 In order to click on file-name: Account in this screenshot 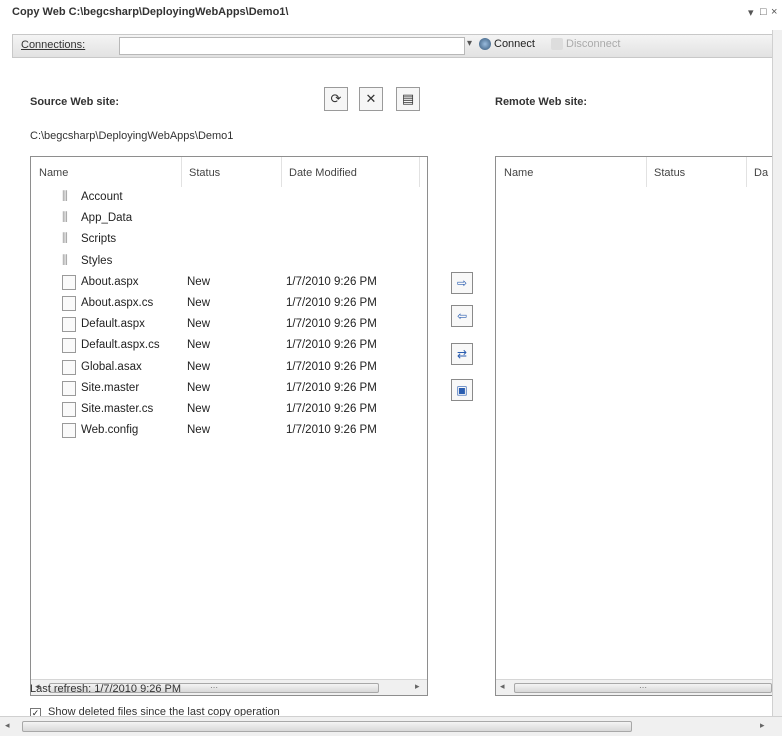, I will do `click(102, 197)`.